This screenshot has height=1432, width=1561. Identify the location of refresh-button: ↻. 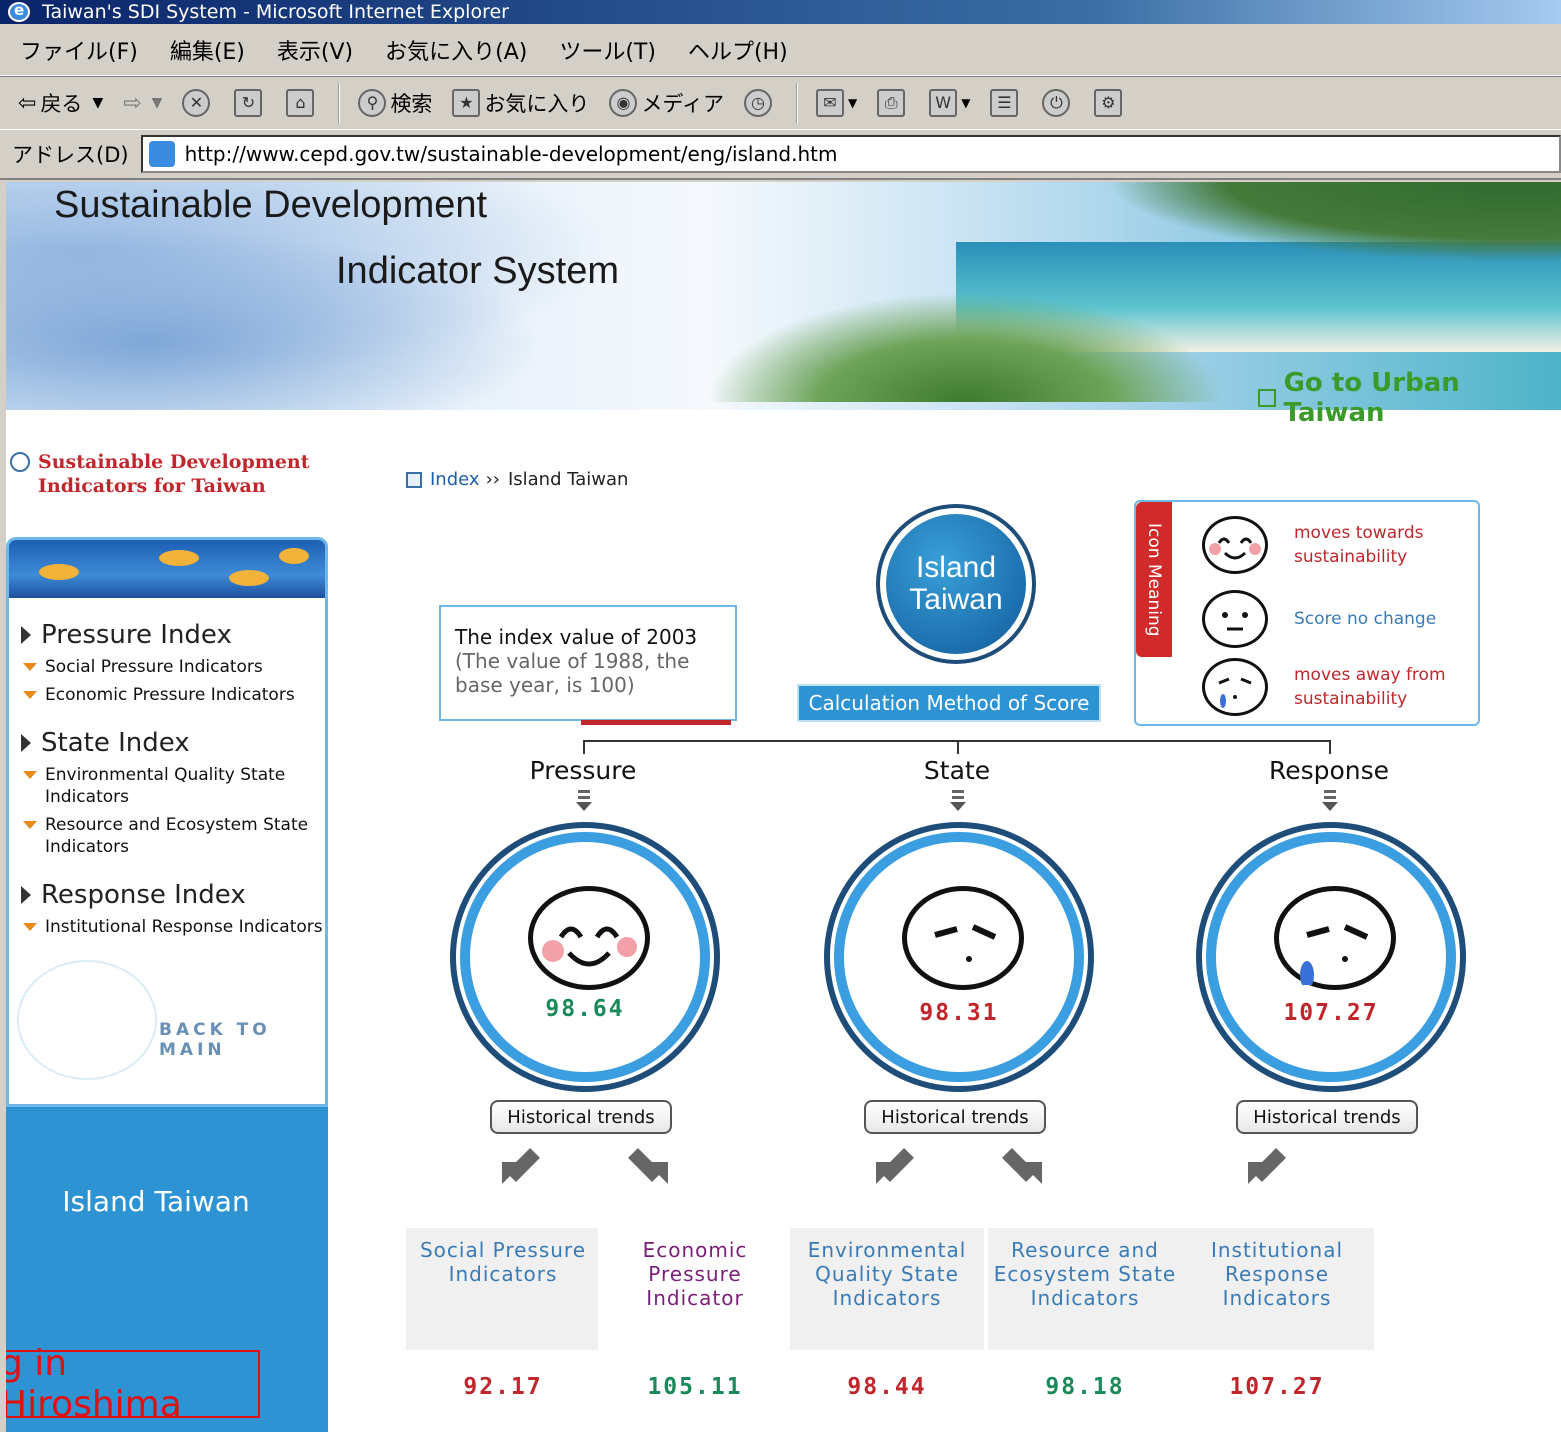
(250, 103).